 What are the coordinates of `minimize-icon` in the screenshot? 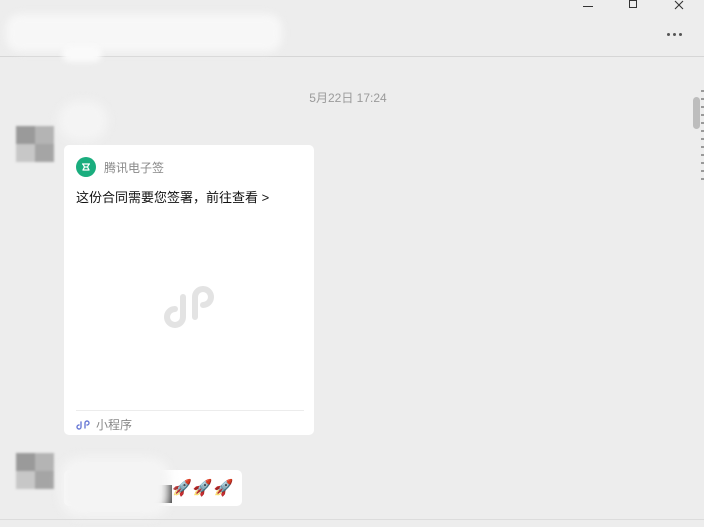 It's located at (588, 6).